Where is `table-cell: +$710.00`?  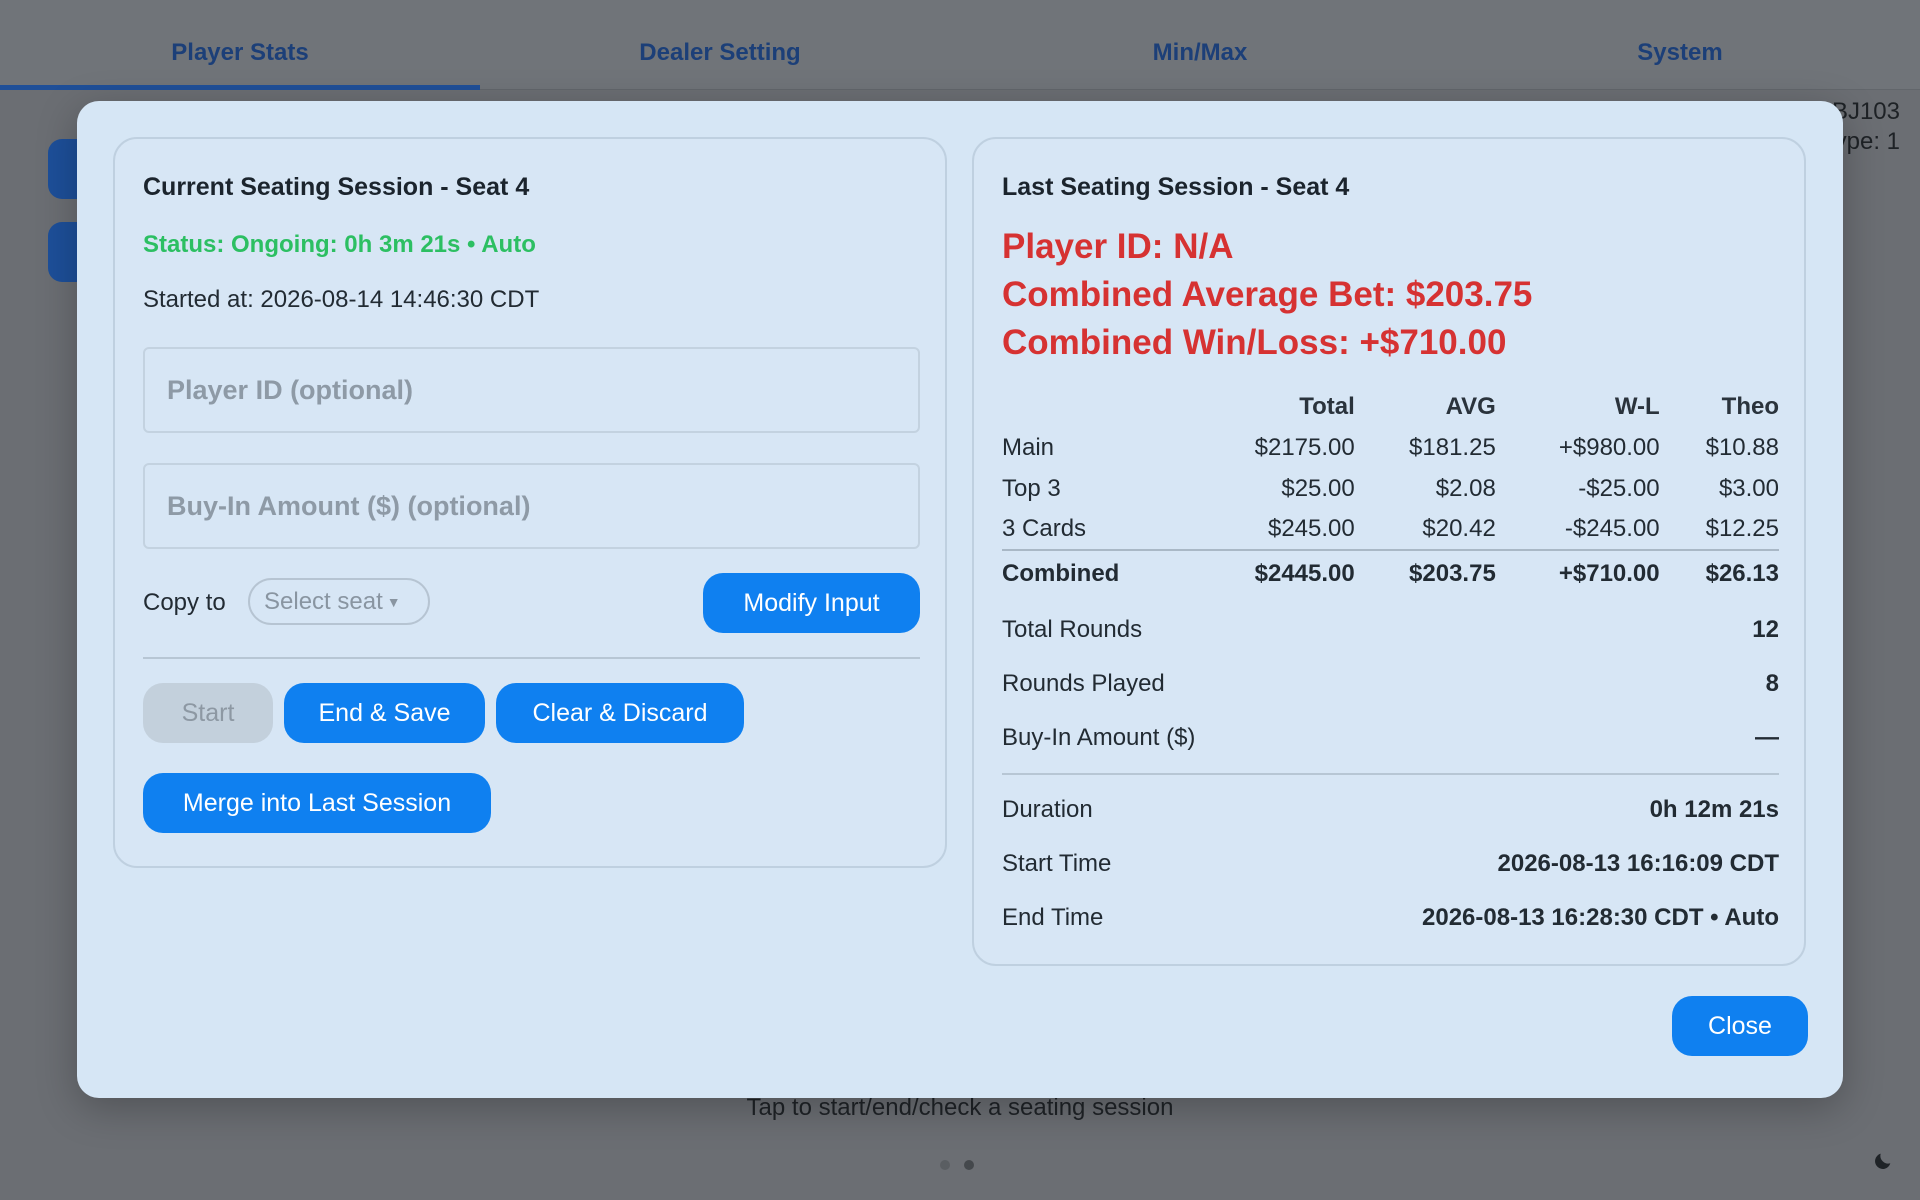 table-cell: +$710.00 is located at coordinates (1577, 572).